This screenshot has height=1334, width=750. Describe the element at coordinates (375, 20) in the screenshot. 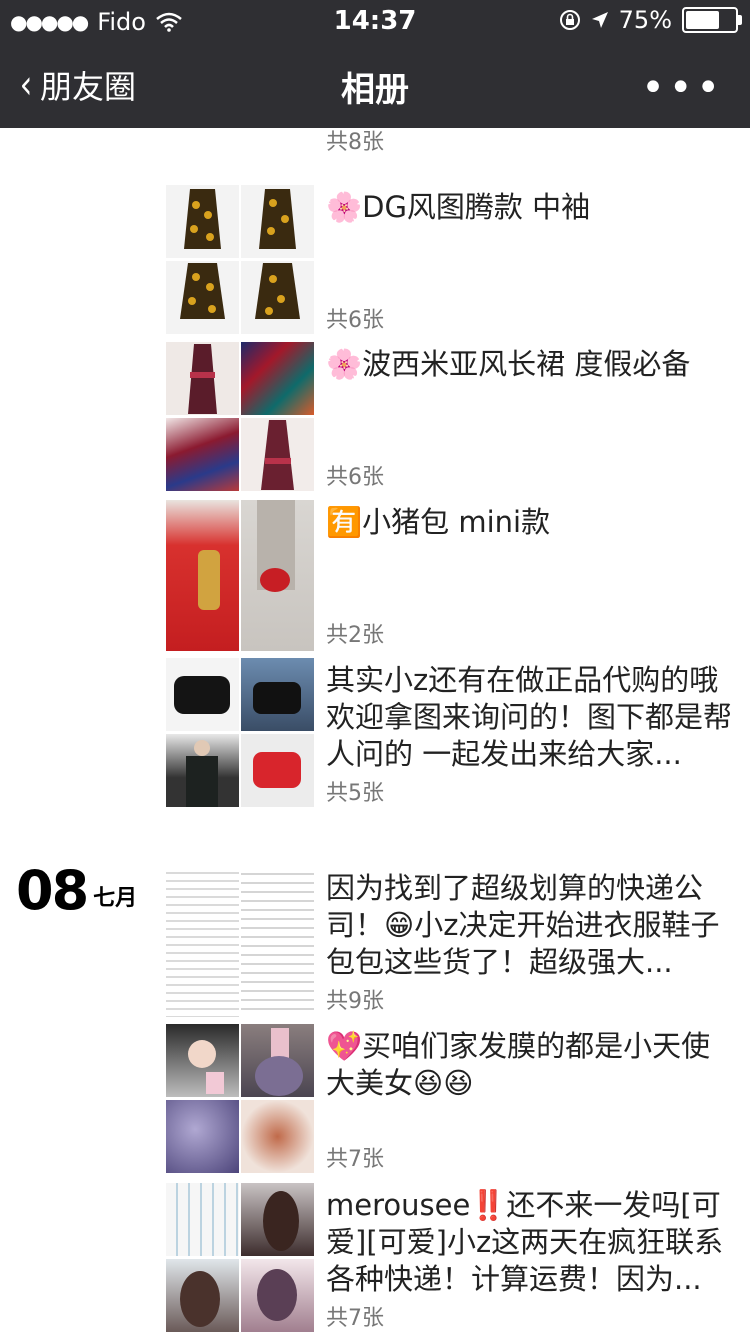

I see `status-bar: ●●●●● Fido 14:37 75%` at that location.